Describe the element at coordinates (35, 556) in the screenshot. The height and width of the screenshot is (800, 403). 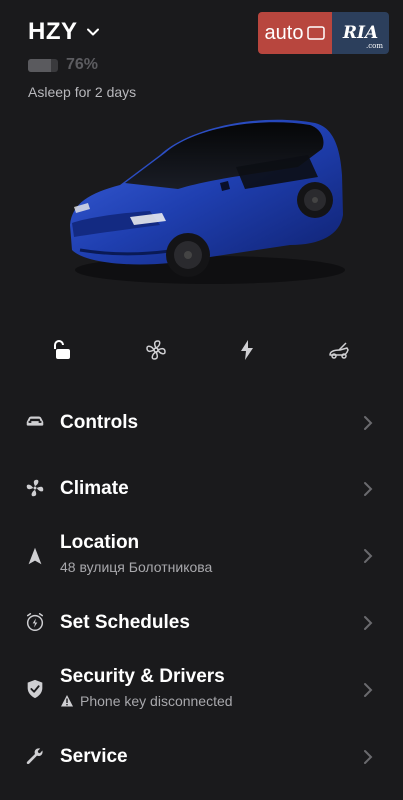
I see `navigation-arrow-icon` at that location.